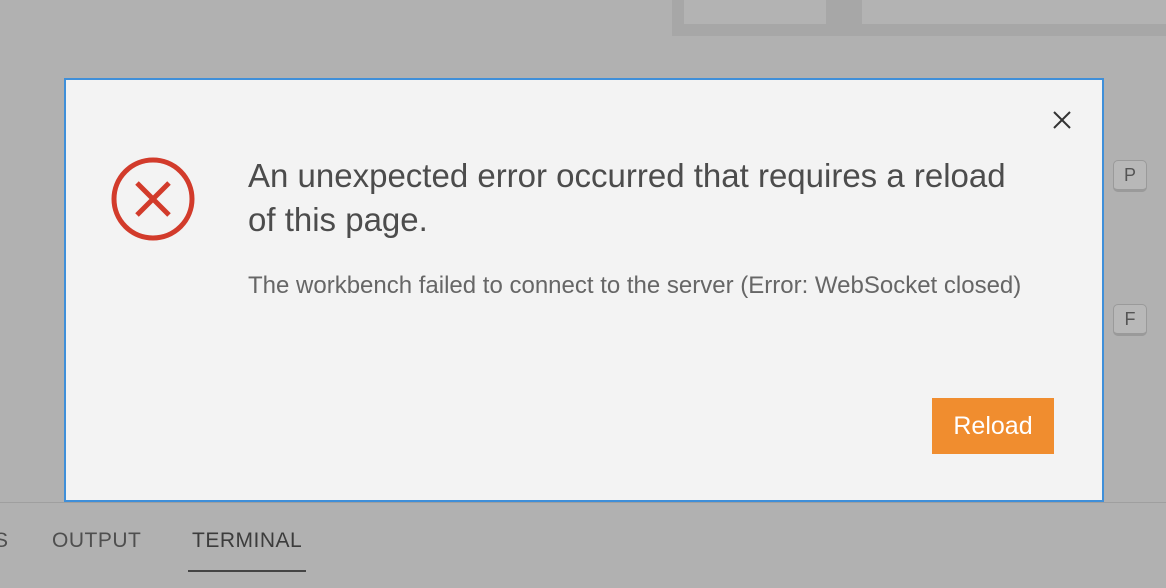  I want to click on error-circle-x-icon, so click(153, 199).